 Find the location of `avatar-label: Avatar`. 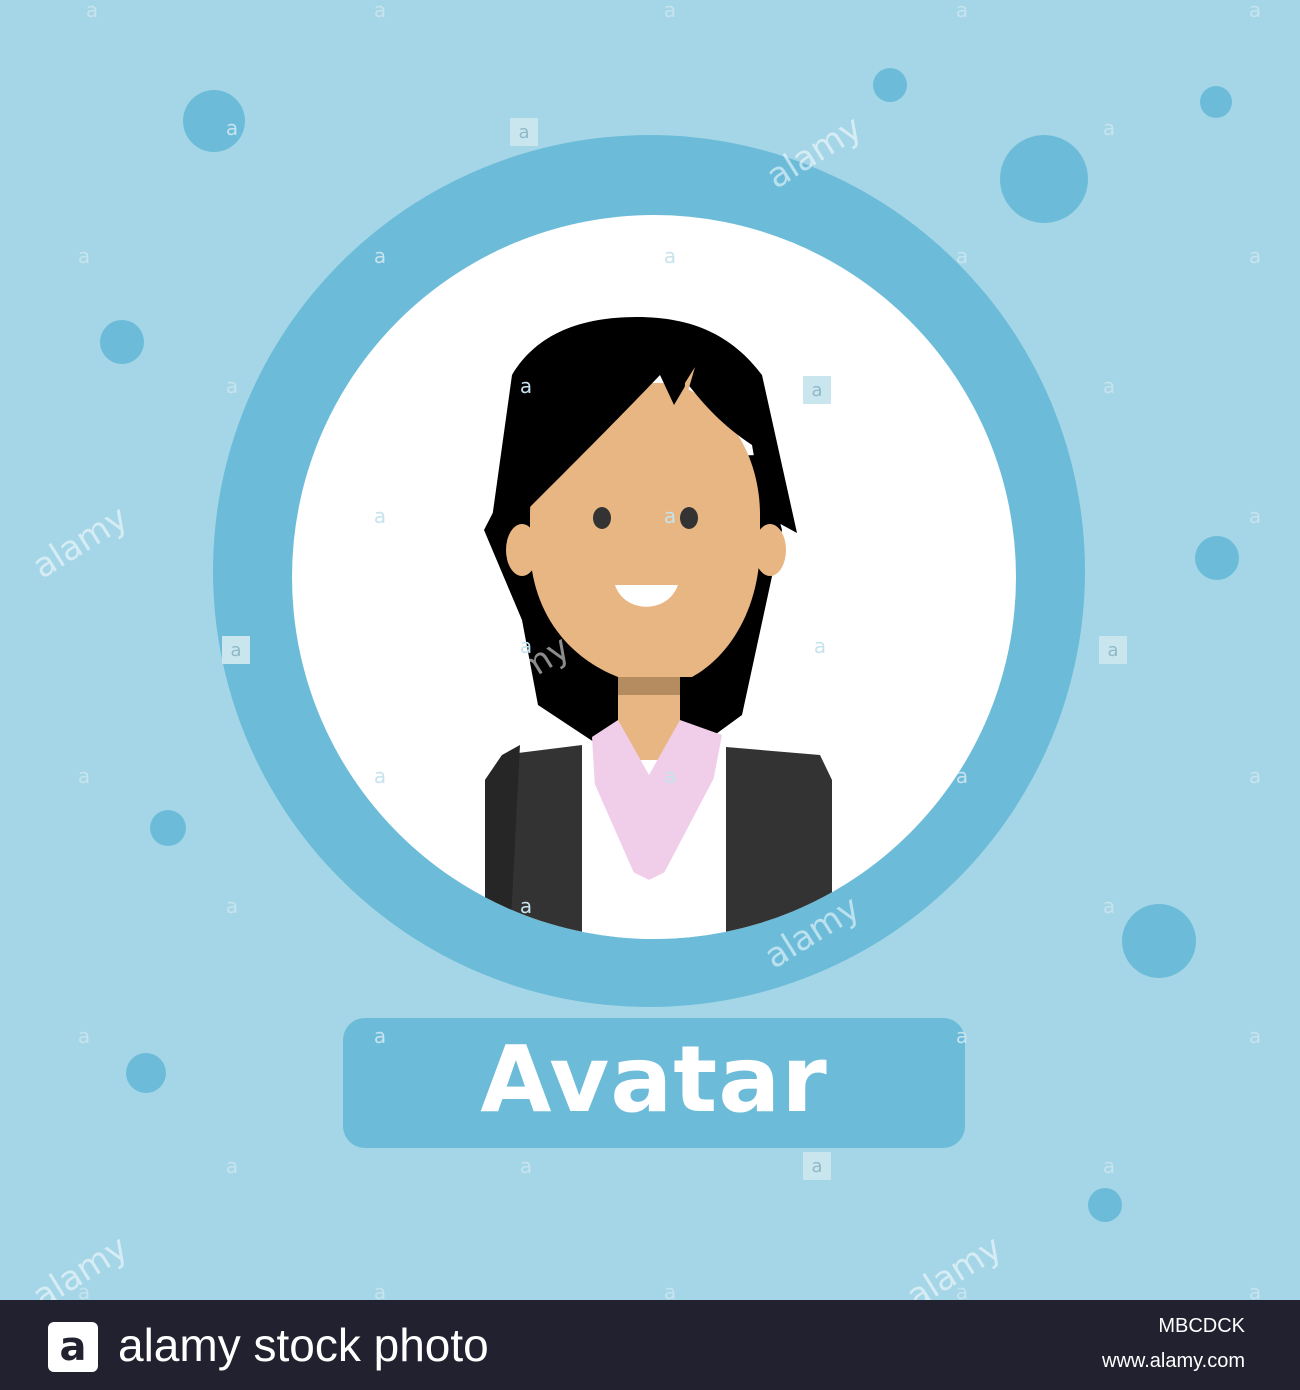

avatar-label: Avatar is located at coordinates (654, 1079).